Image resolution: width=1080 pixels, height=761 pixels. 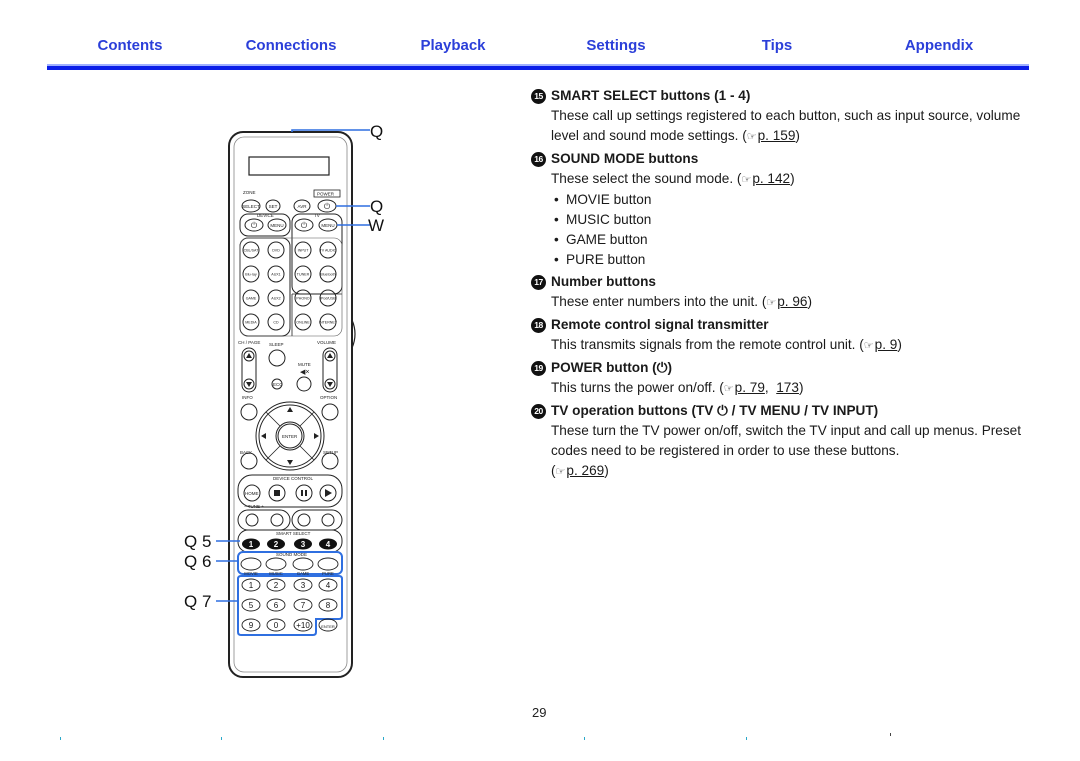 I want to click on number-badge: 16, so click(x=538, y=159).